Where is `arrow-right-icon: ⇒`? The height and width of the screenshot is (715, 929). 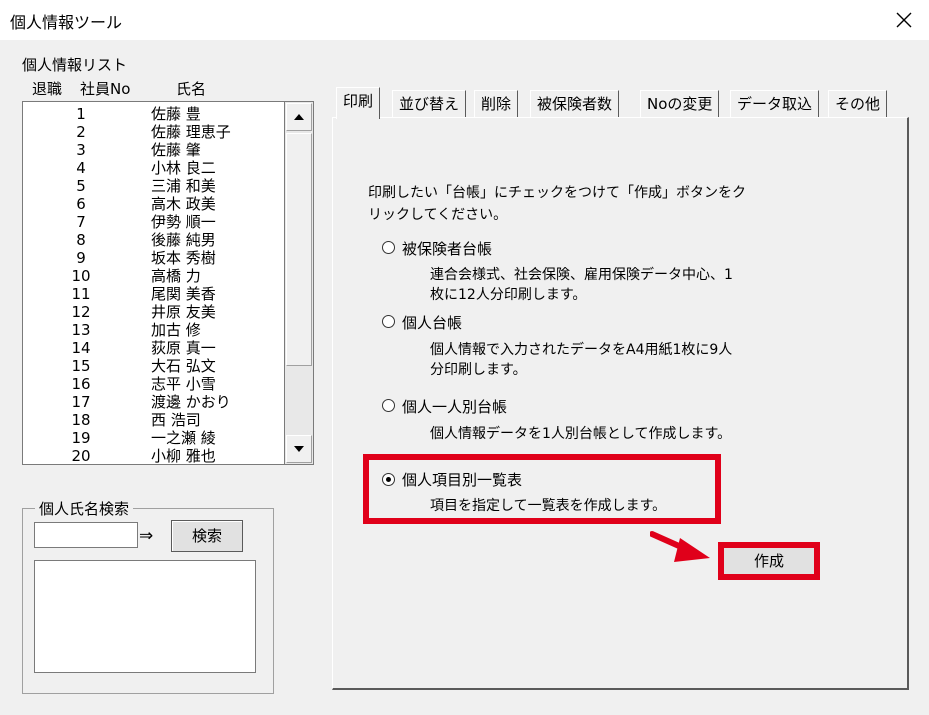 arrow-right-icon: ⇒ is located at coordinates (146, 536).